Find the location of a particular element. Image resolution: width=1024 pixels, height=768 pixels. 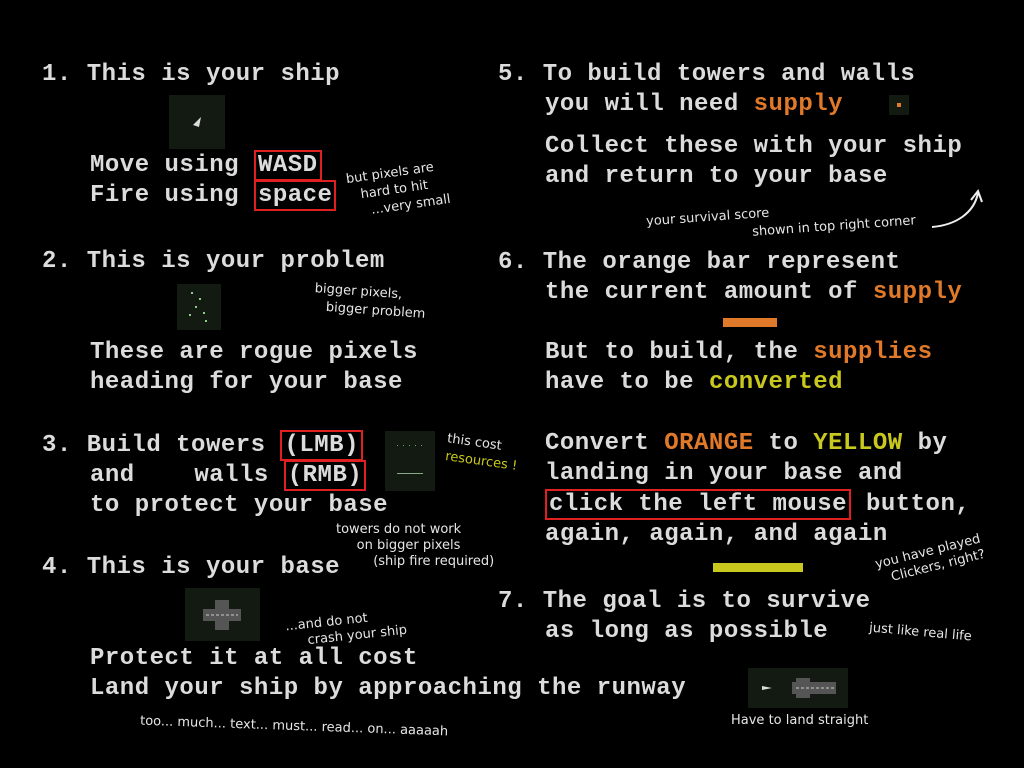

step-6-line-3: But to build, the supplies is located at coordinates (739, 352).